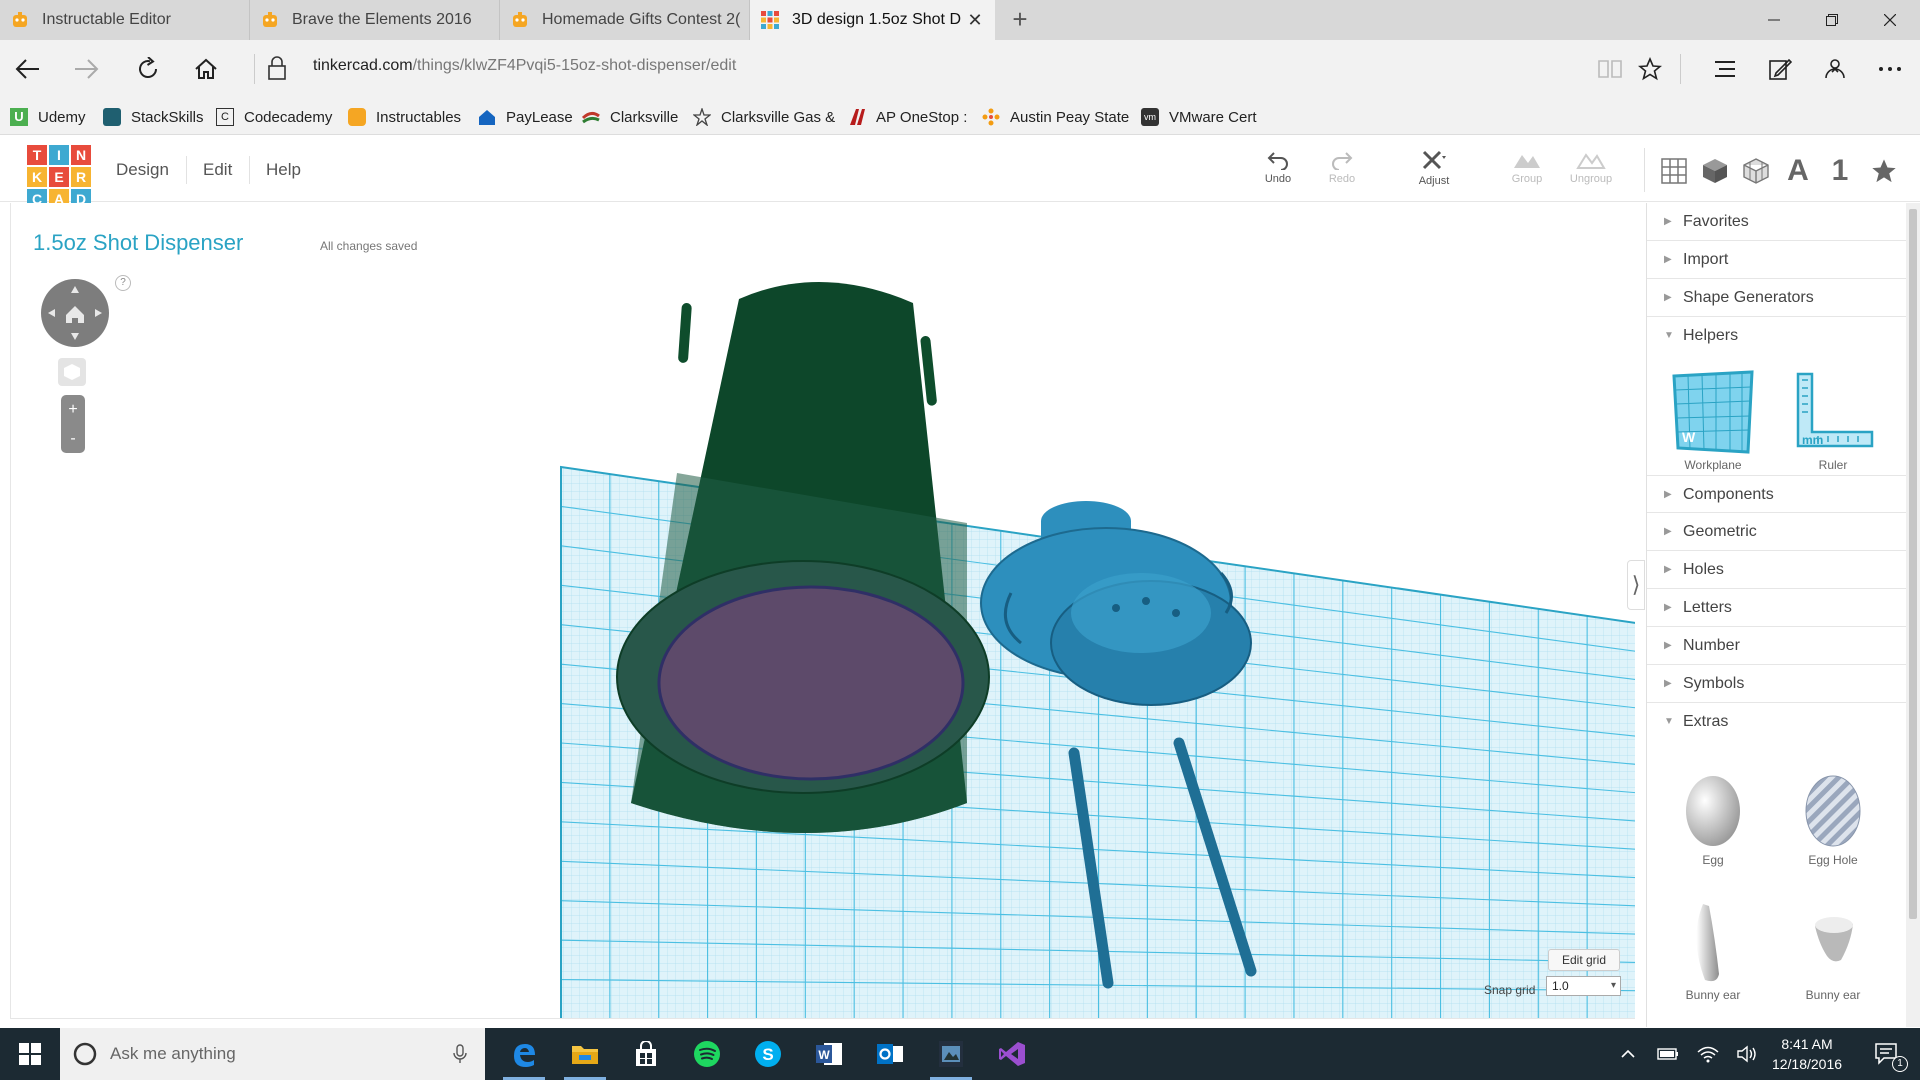 The width and height of the screenshot is (1920, 1080). I want to click on search-placeholder: Ask me anything, so click(173, 1053).